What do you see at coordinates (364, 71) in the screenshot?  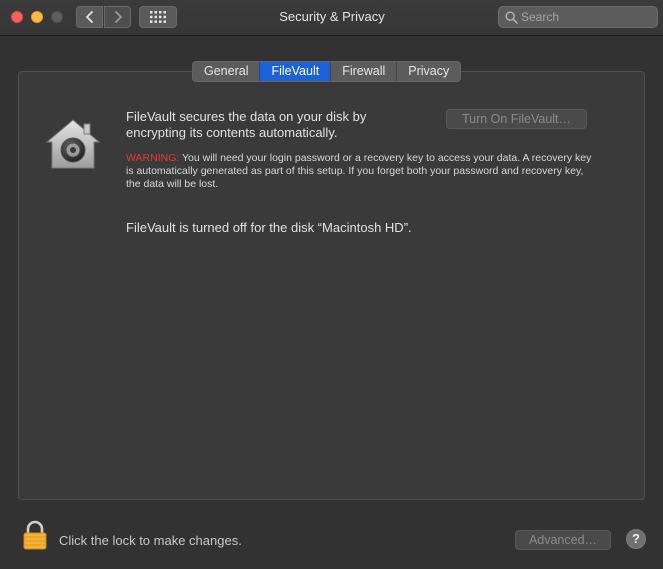 I see `tab-firewall: Firewall` at bounding box center [364, 71].